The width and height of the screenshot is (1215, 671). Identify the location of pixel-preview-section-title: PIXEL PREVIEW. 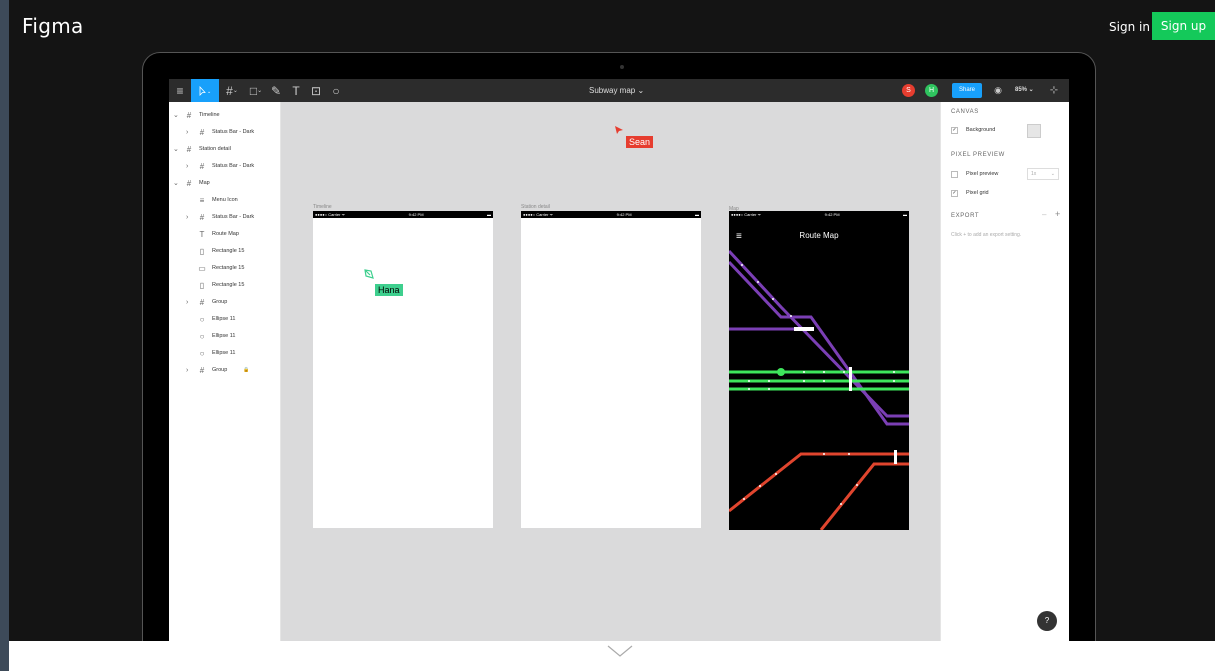
(978, 155).